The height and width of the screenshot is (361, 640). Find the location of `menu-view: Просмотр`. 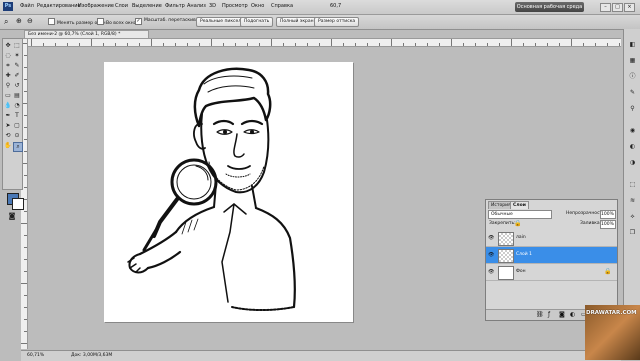

menu-view: Просмотр is located at coordinates (235, 6).